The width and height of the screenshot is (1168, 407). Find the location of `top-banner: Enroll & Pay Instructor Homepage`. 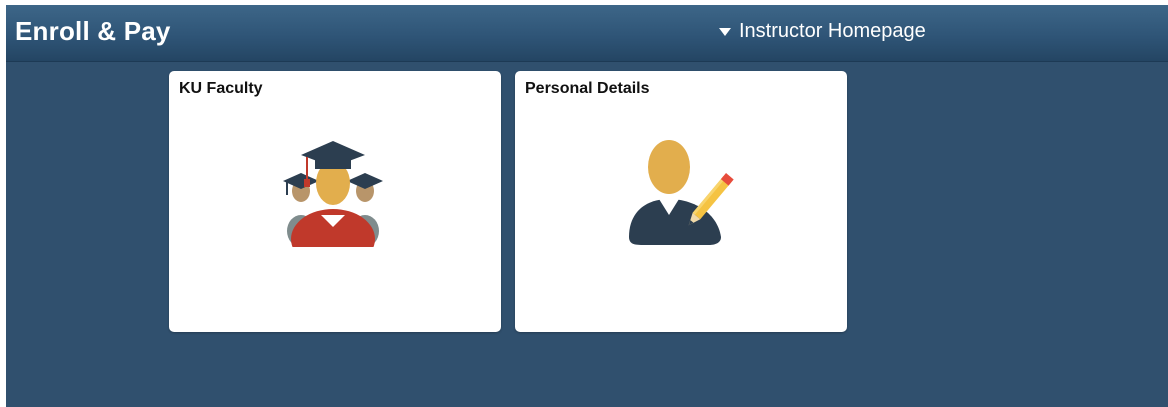

top-banner: Enroll & Pay Instructor Homepage is located at coordinates (587, 33).